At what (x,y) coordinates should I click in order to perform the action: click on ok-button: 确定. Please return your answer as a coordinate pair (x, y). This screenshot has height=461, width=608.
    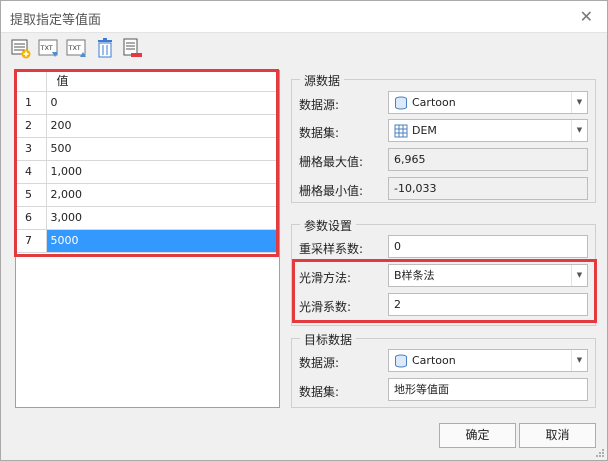
    Looking at the image, I should click on (477, 435).